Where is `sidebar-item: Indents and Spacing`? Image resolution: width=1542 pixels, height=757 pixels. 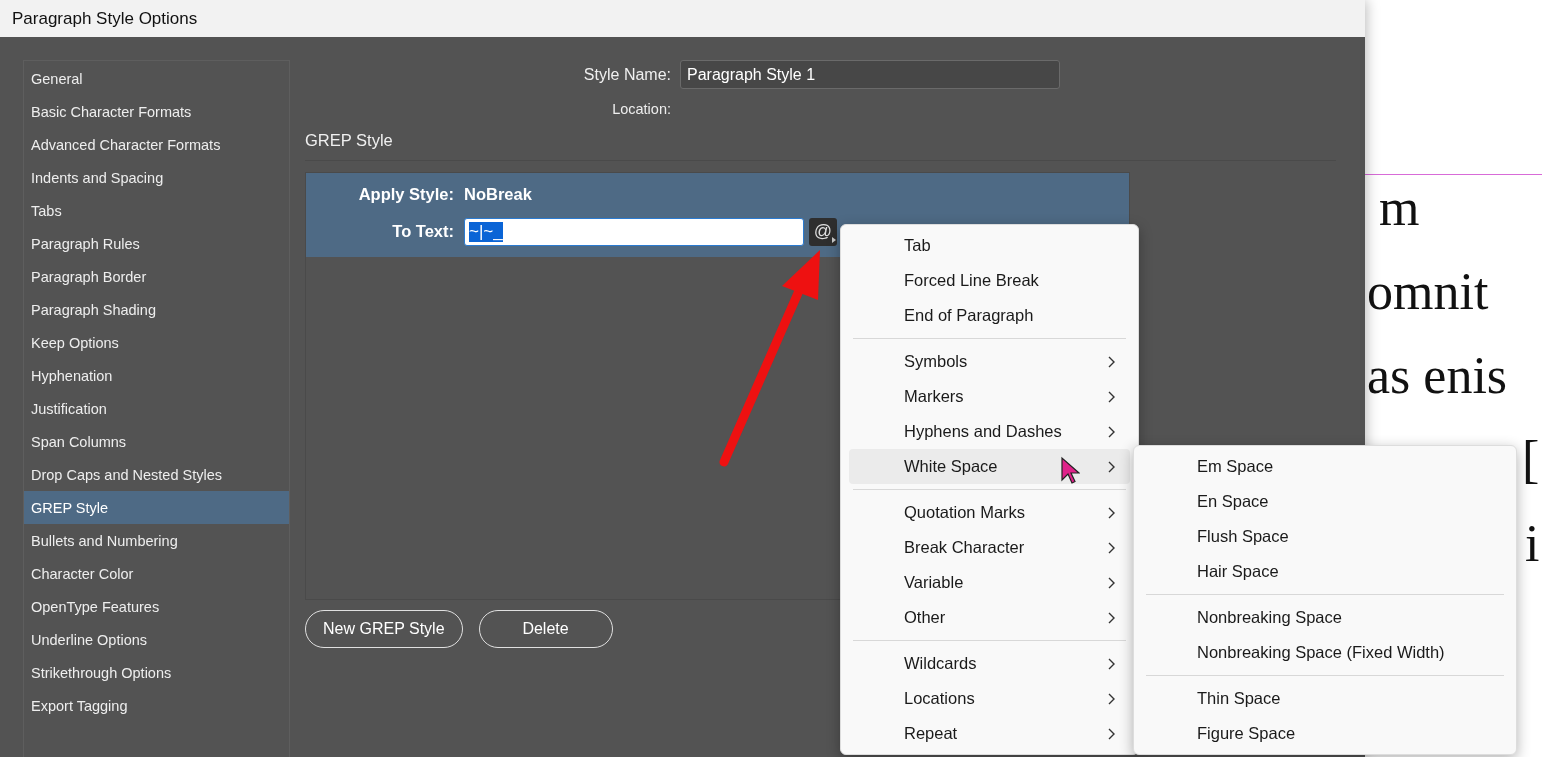 sidebar-item: Indents and Spacing is located at coordinates (156, 177).